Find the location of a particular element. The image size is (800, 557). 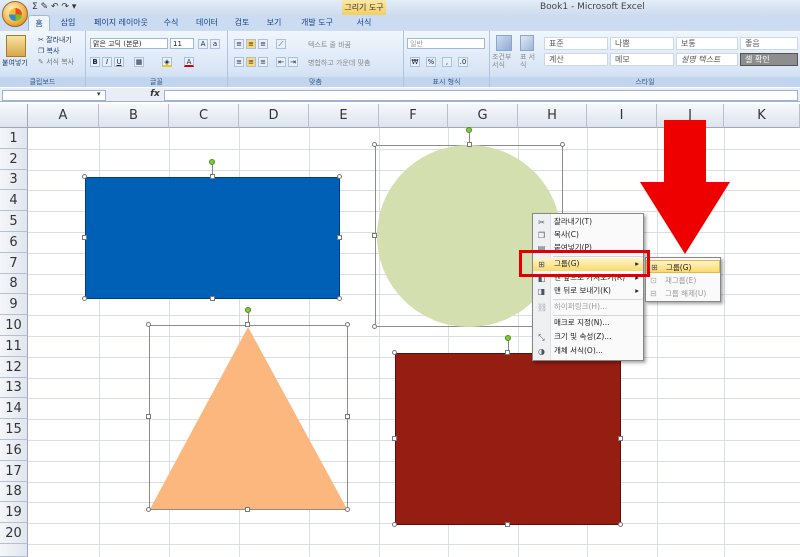

row-header: 18 is located at coordinates (14, 492).